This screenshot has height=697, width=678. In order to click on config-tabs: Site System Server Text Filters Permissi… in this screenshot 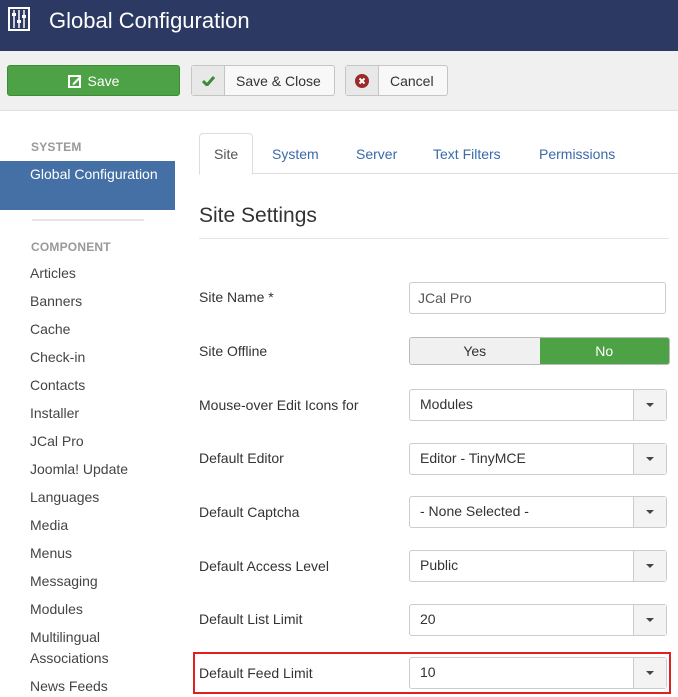, I will do `click(438, 154)`.